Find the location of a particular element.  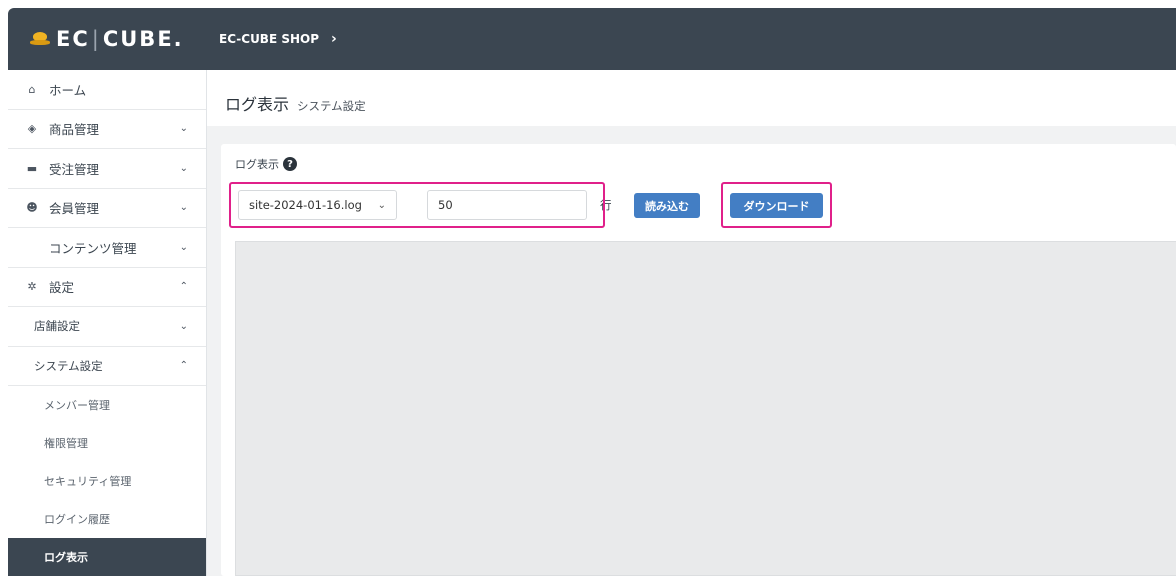

sidebar-item-label: 設定 is located at coordinates (62, 288).